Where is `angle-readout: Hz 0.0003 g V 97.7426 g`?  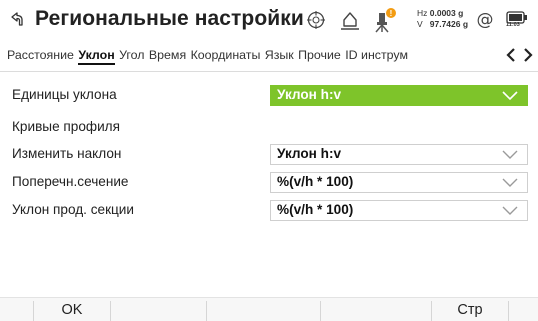 angle-readout: Hz 0.0003 g V 97.7426 g is located at coordinates (442, 19).